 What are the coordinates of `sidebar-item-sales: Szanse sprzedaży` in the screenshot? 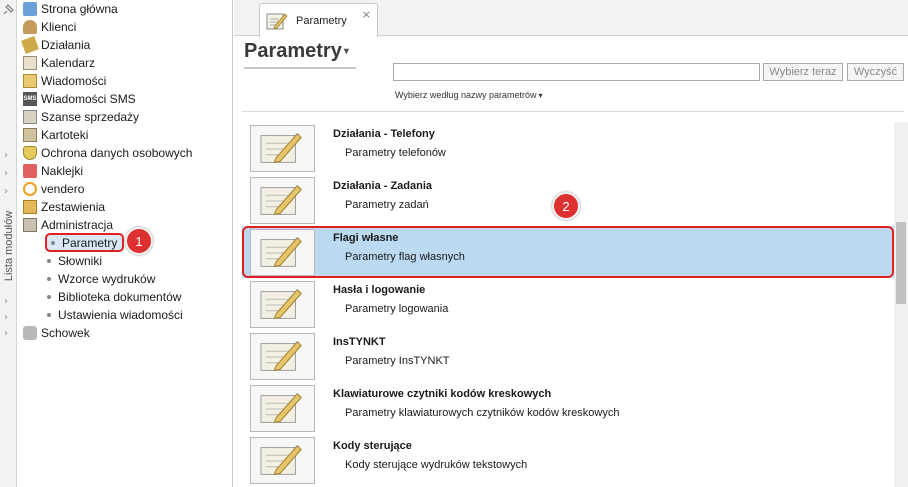 It's located at (81, 117).